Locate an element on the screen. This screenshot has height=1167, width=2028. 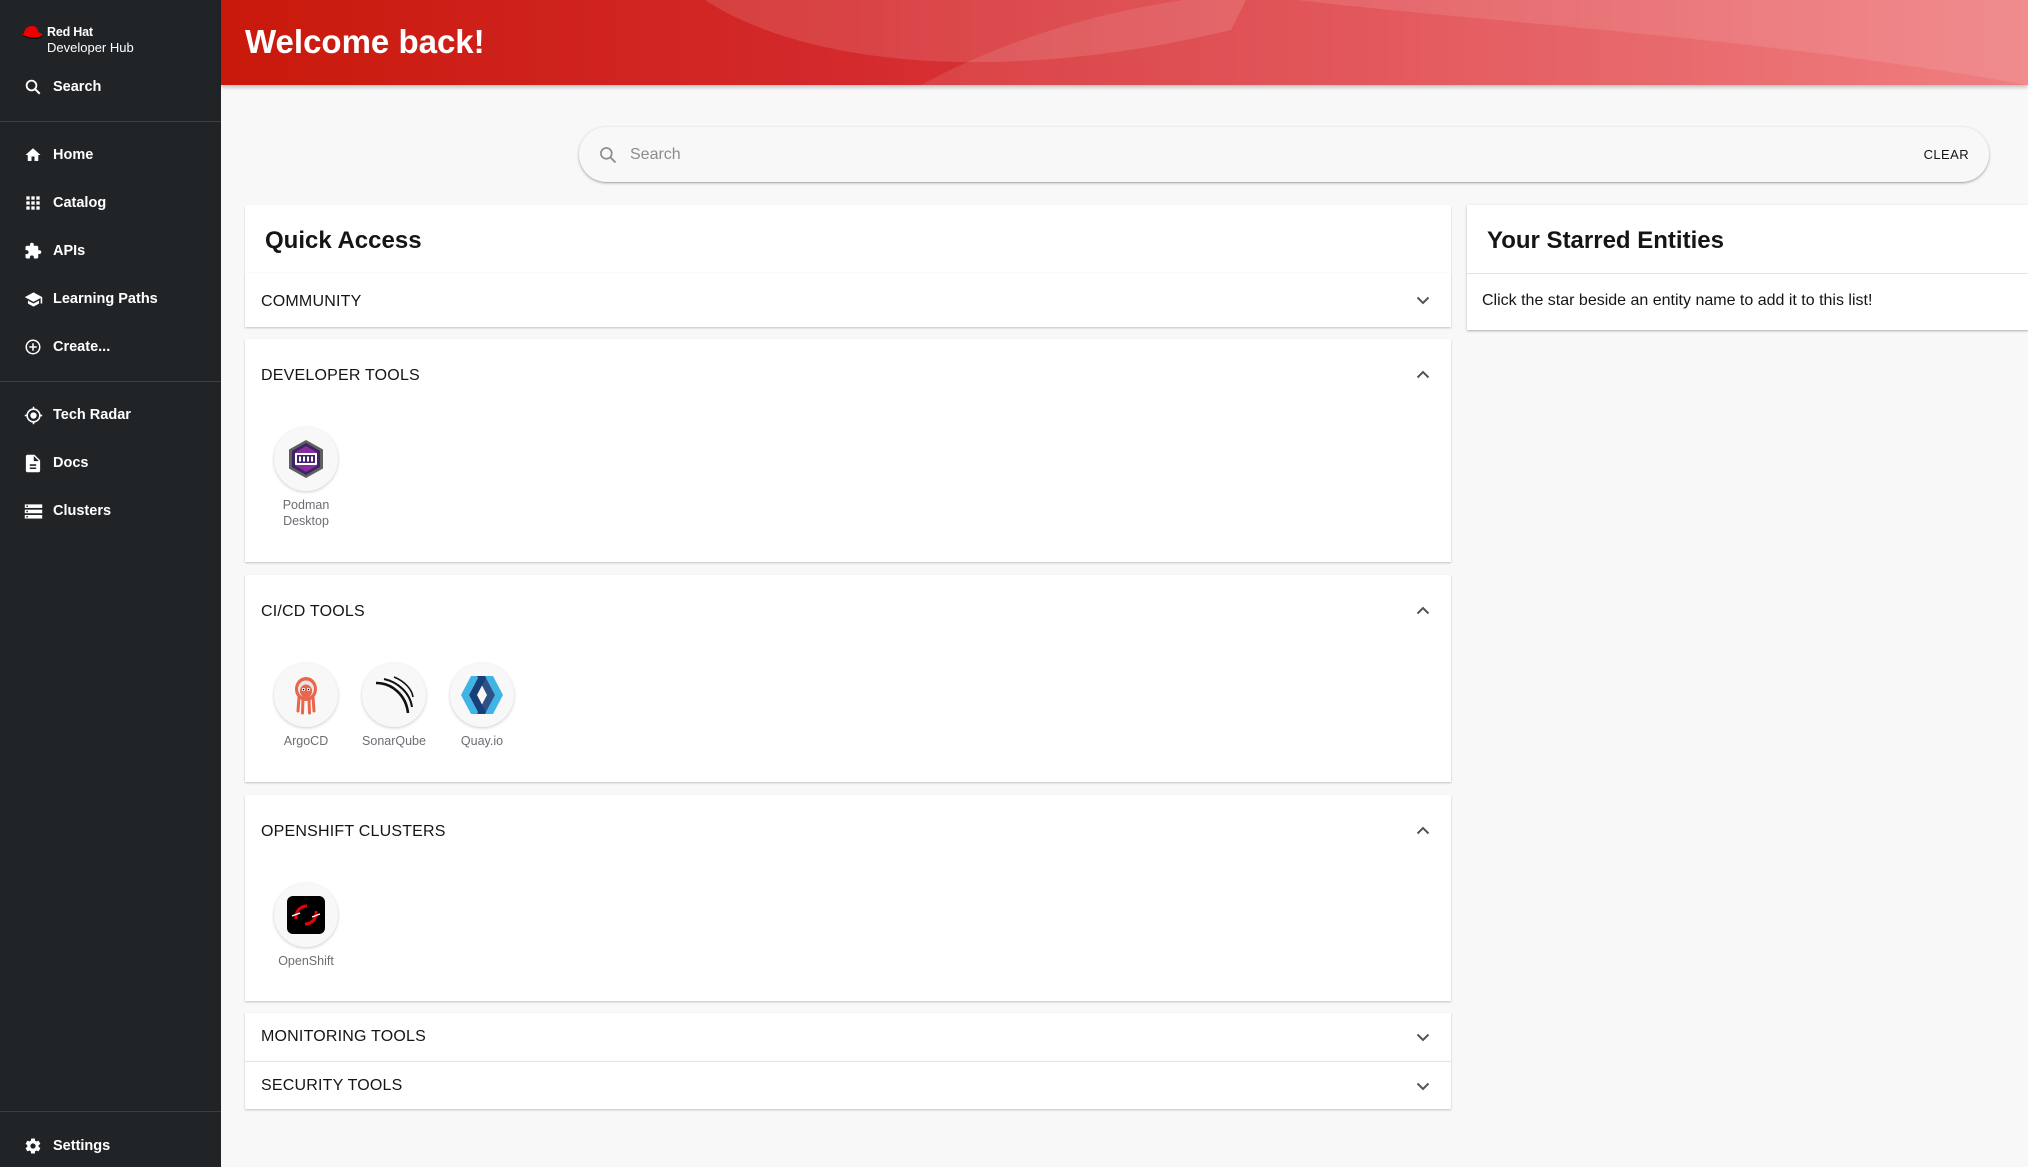
sidebar-item-apis: APIs is located at coordinates (110, 251).